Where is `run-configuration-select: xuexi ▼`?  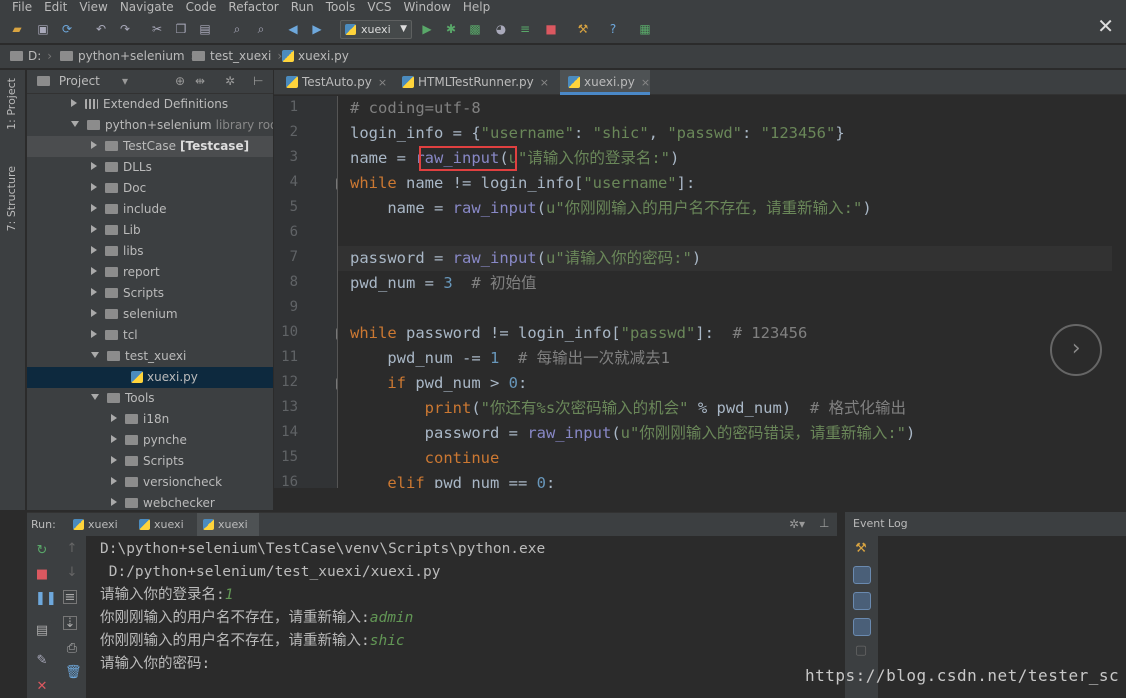 run-configuration-select: xuexi ▼ is located at coordinates (376, 29).